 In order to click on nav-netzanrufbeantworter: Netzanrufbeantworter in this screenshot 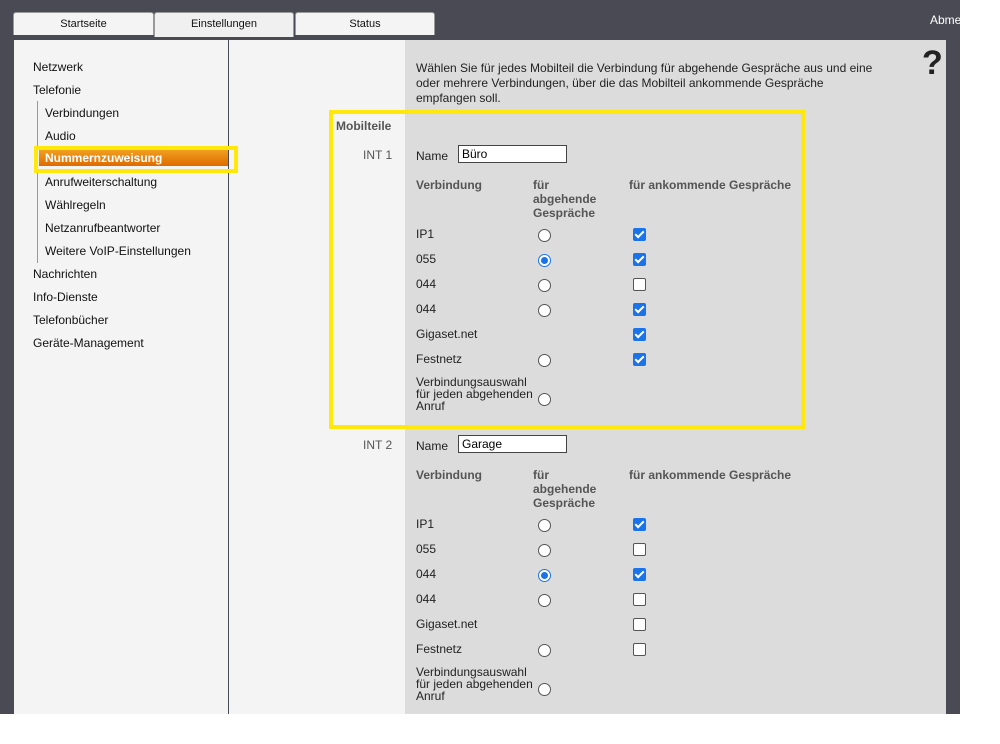, I will do `click(102, 228)`.